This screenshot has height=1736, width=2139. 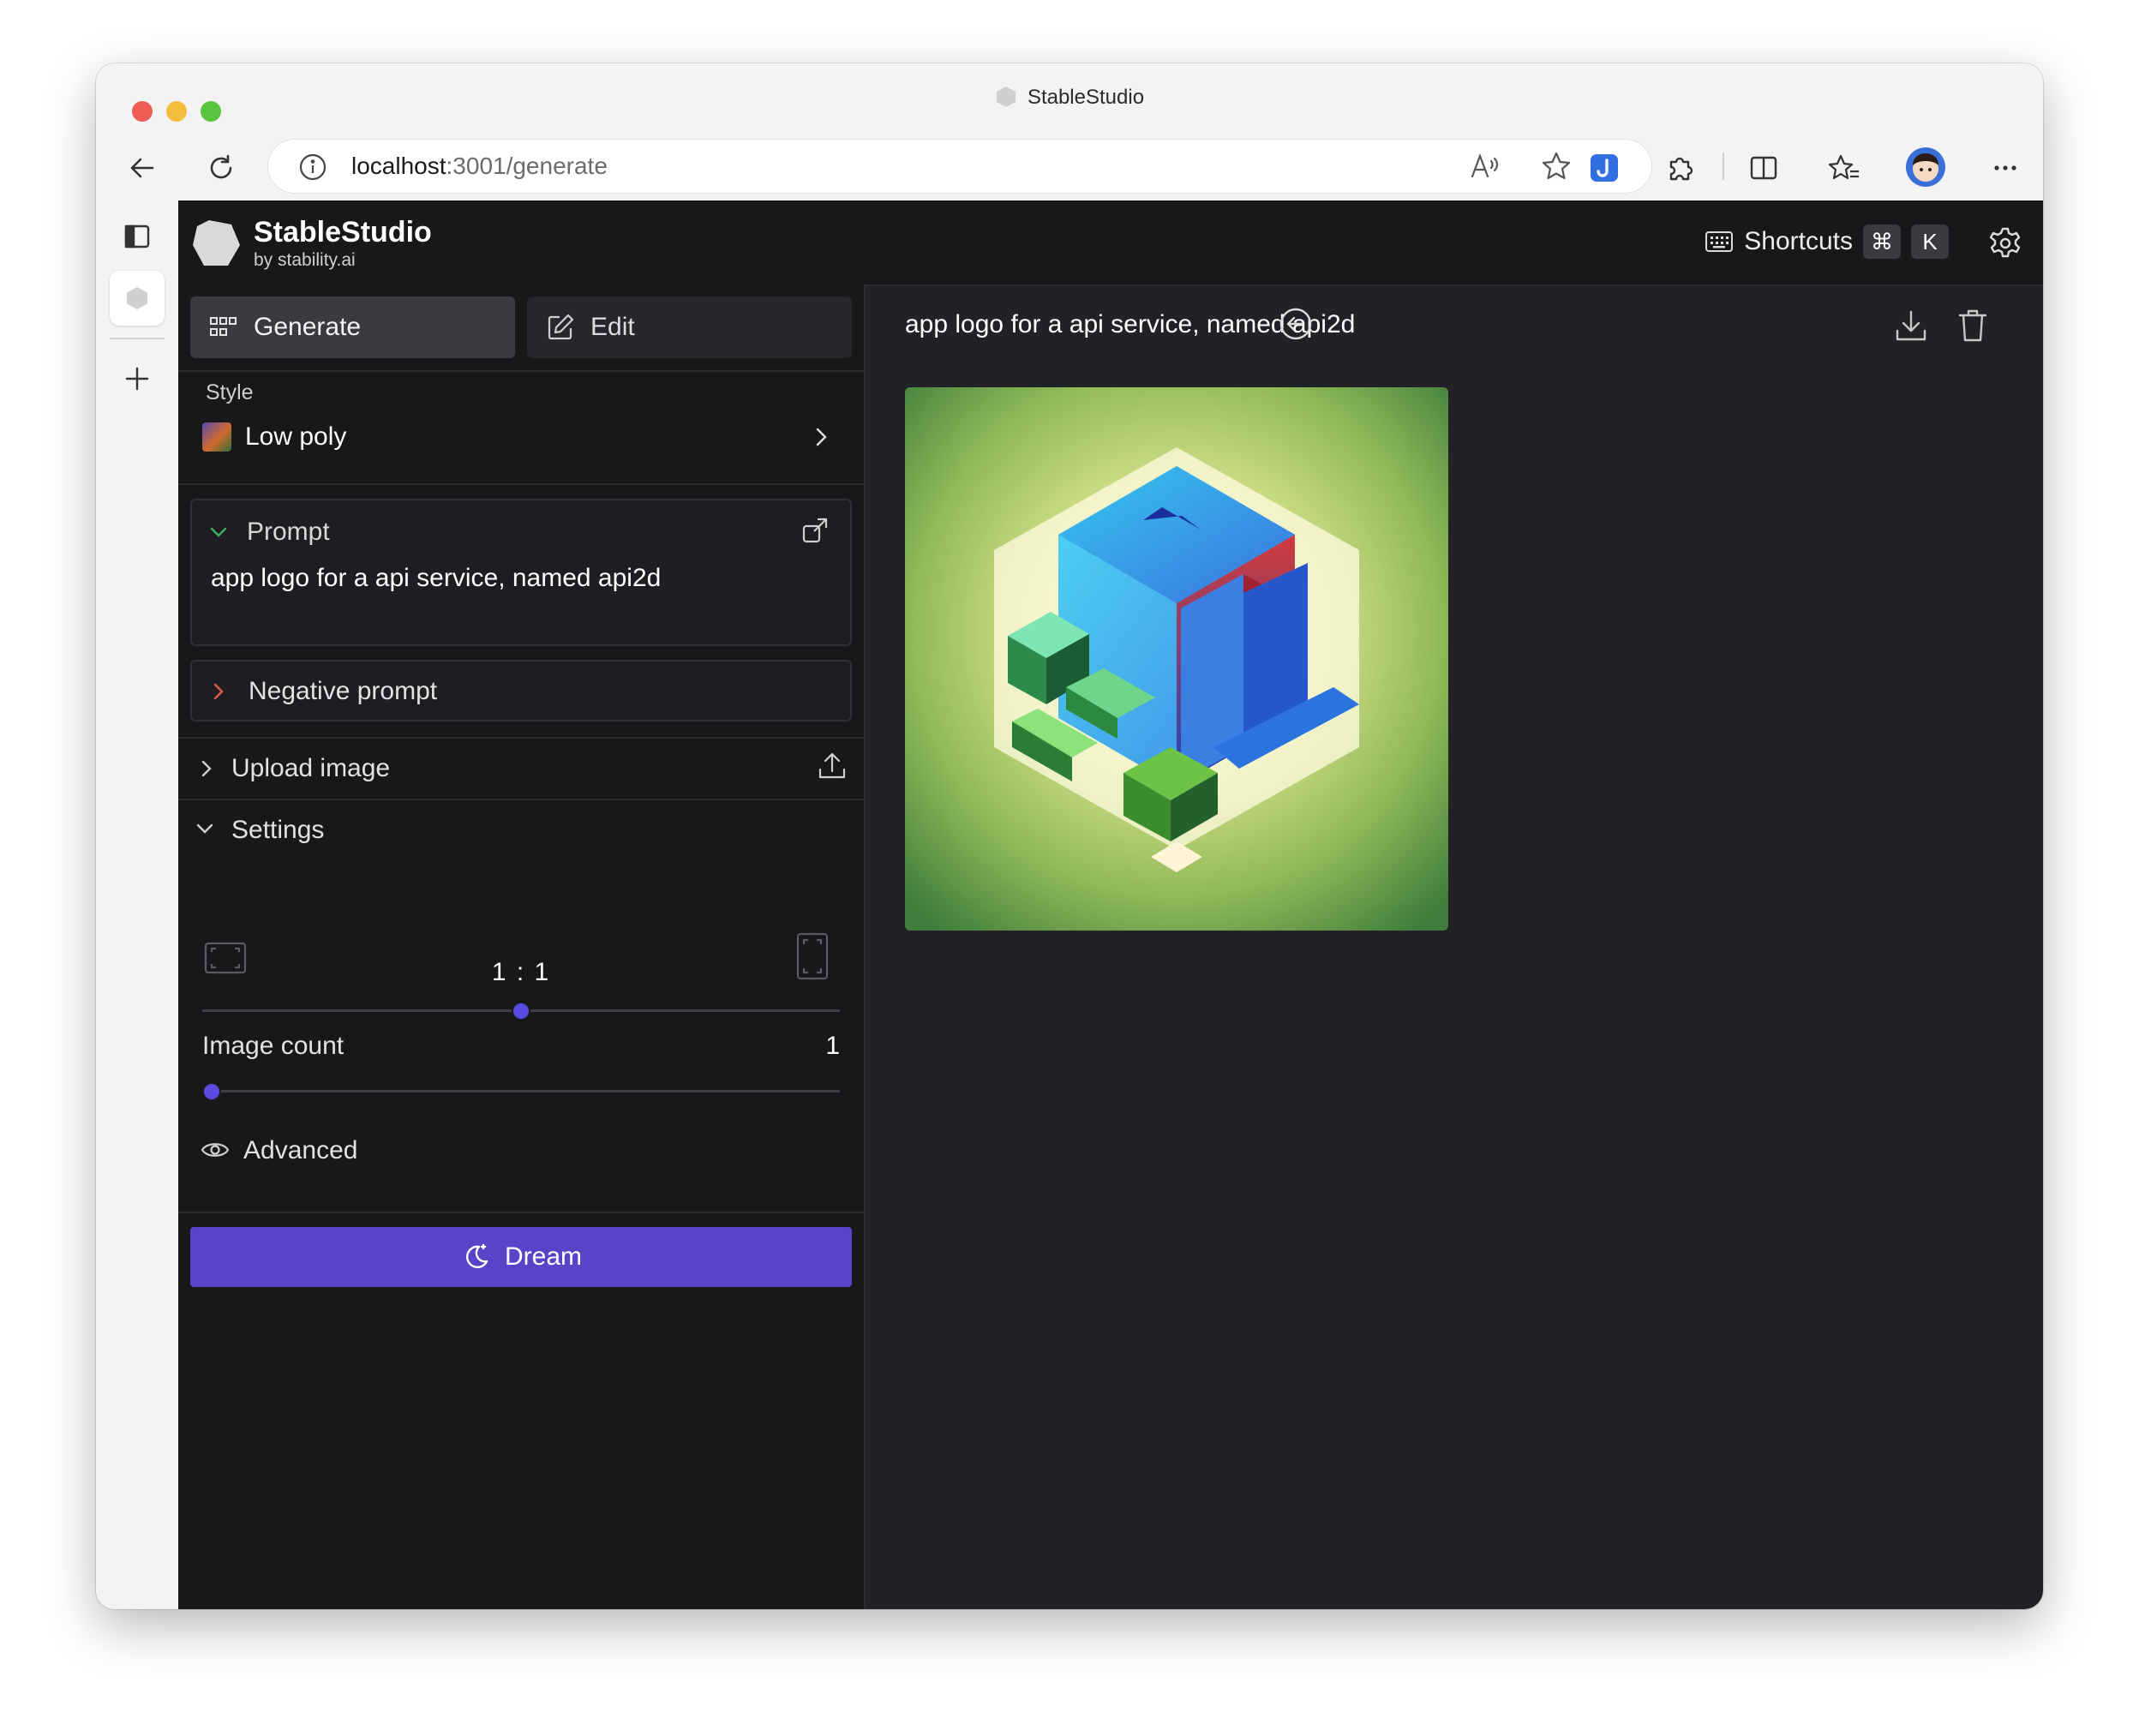 I want to click on aspect-ratio-value: 1, so click(x=521, y=972).